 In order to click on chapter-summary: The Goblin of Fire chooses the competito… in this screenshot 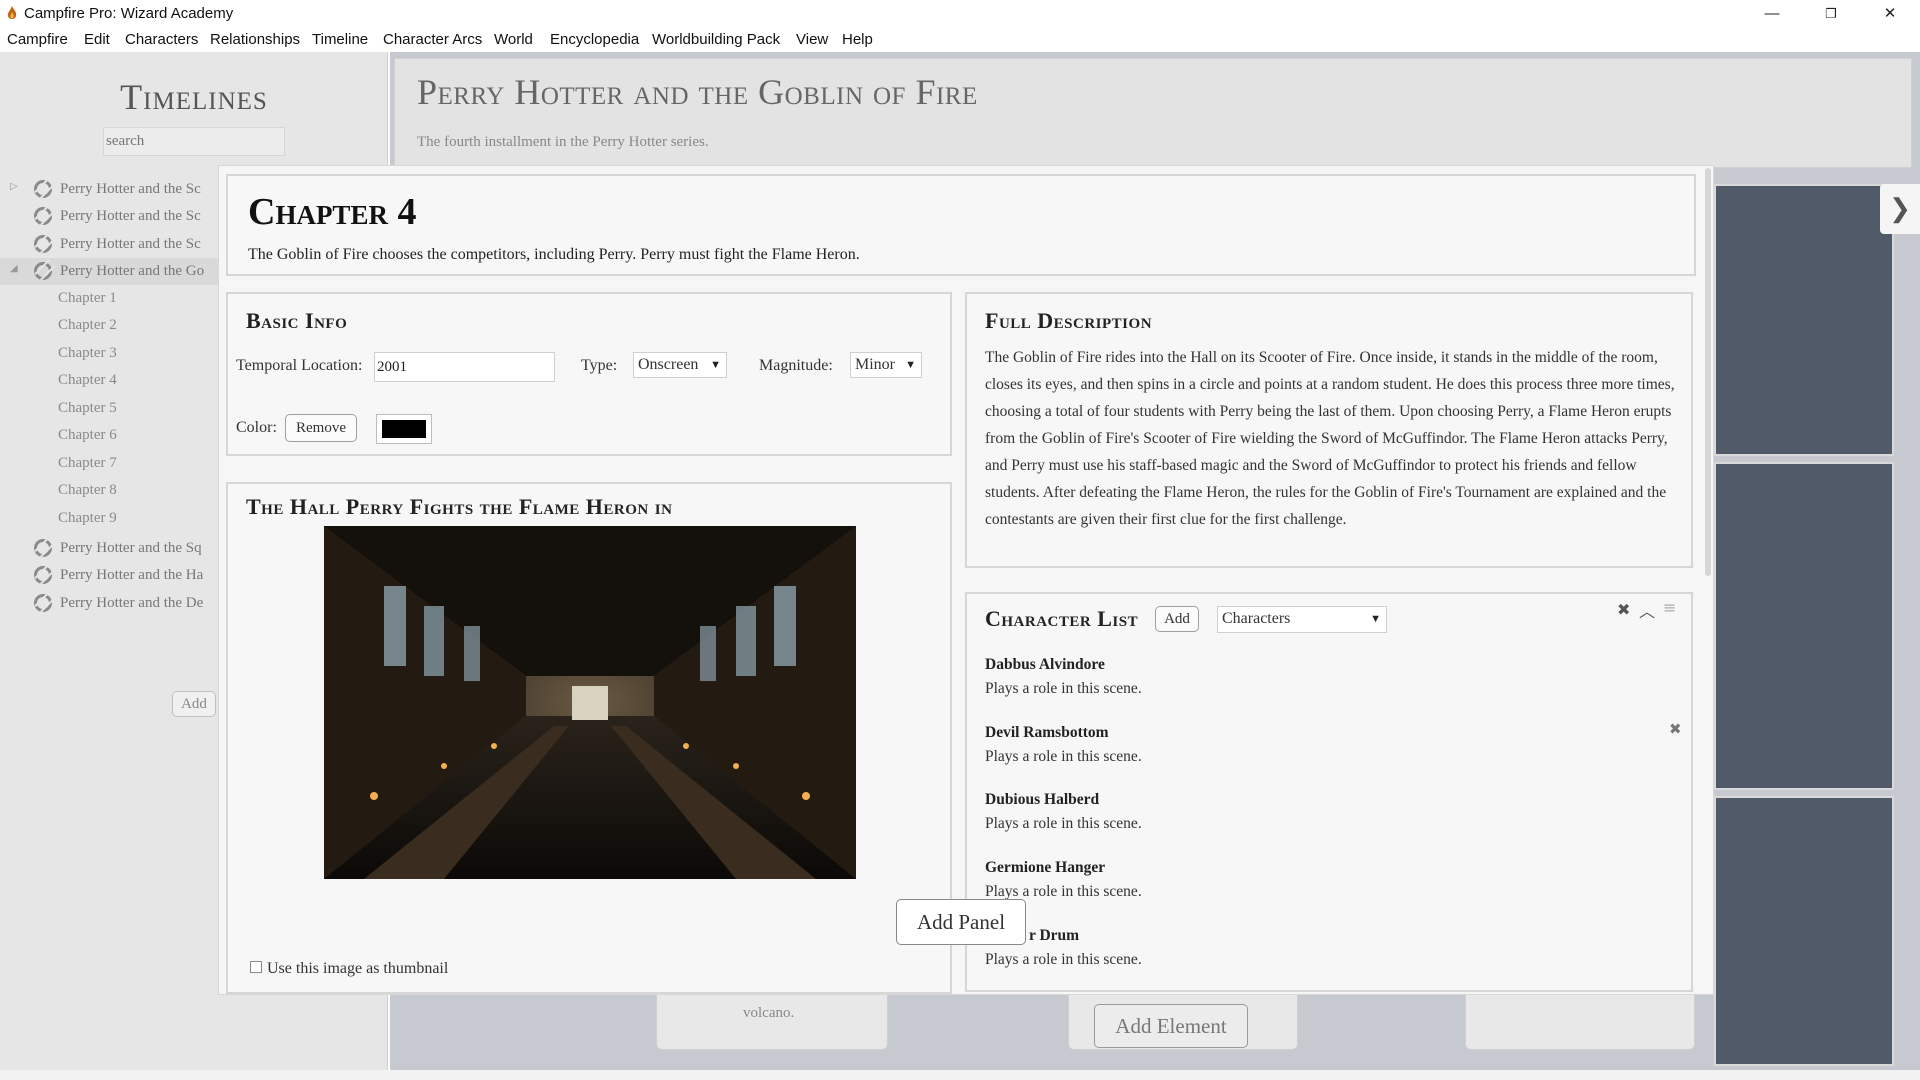, I will do `click(554, 255)`.